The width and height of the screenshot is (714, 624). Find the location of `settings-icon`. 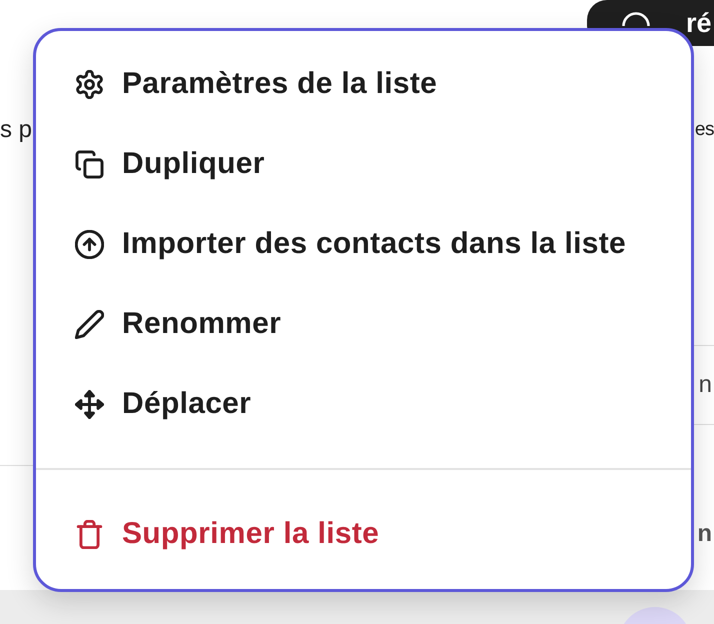

settings-icon is located at coordinates (89, 84).